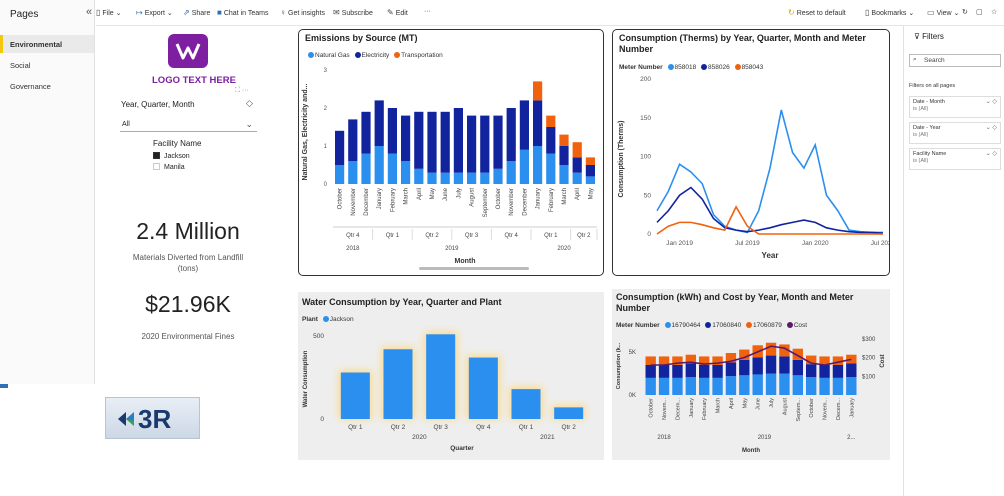  Describe the element at coordinates (578, 194) in the screenshot. I see `x-tick-label: April` at that location.